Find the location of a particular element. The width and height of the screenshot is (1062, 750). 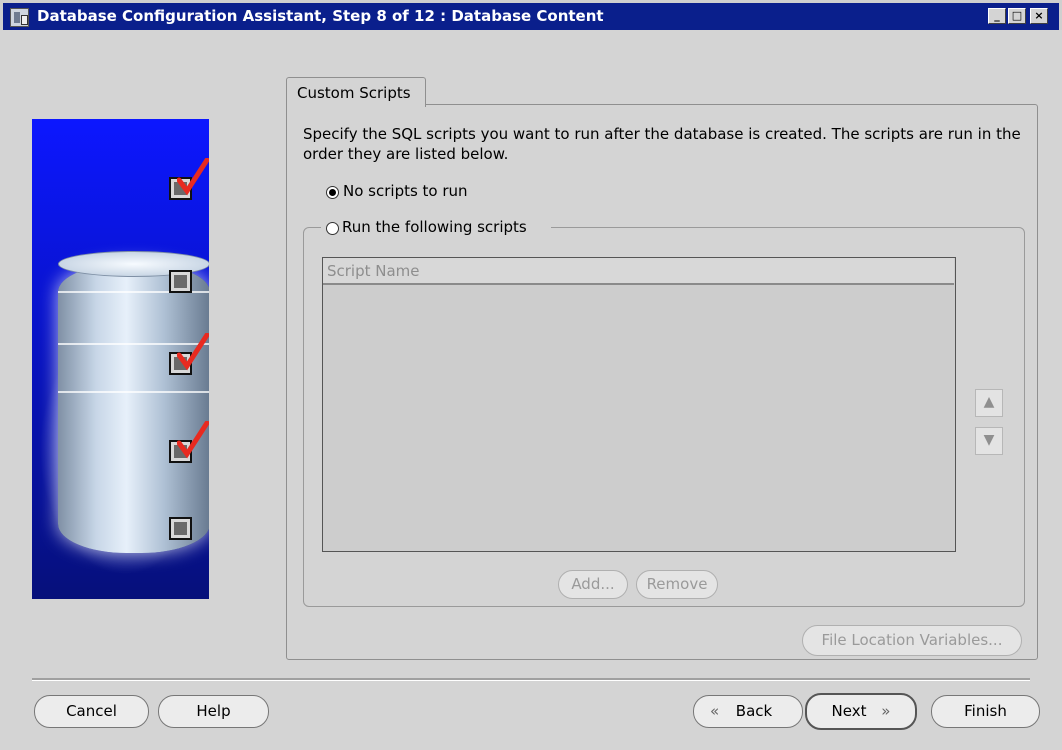

move-down-button: ▼ is located at coordinates (989, 441).